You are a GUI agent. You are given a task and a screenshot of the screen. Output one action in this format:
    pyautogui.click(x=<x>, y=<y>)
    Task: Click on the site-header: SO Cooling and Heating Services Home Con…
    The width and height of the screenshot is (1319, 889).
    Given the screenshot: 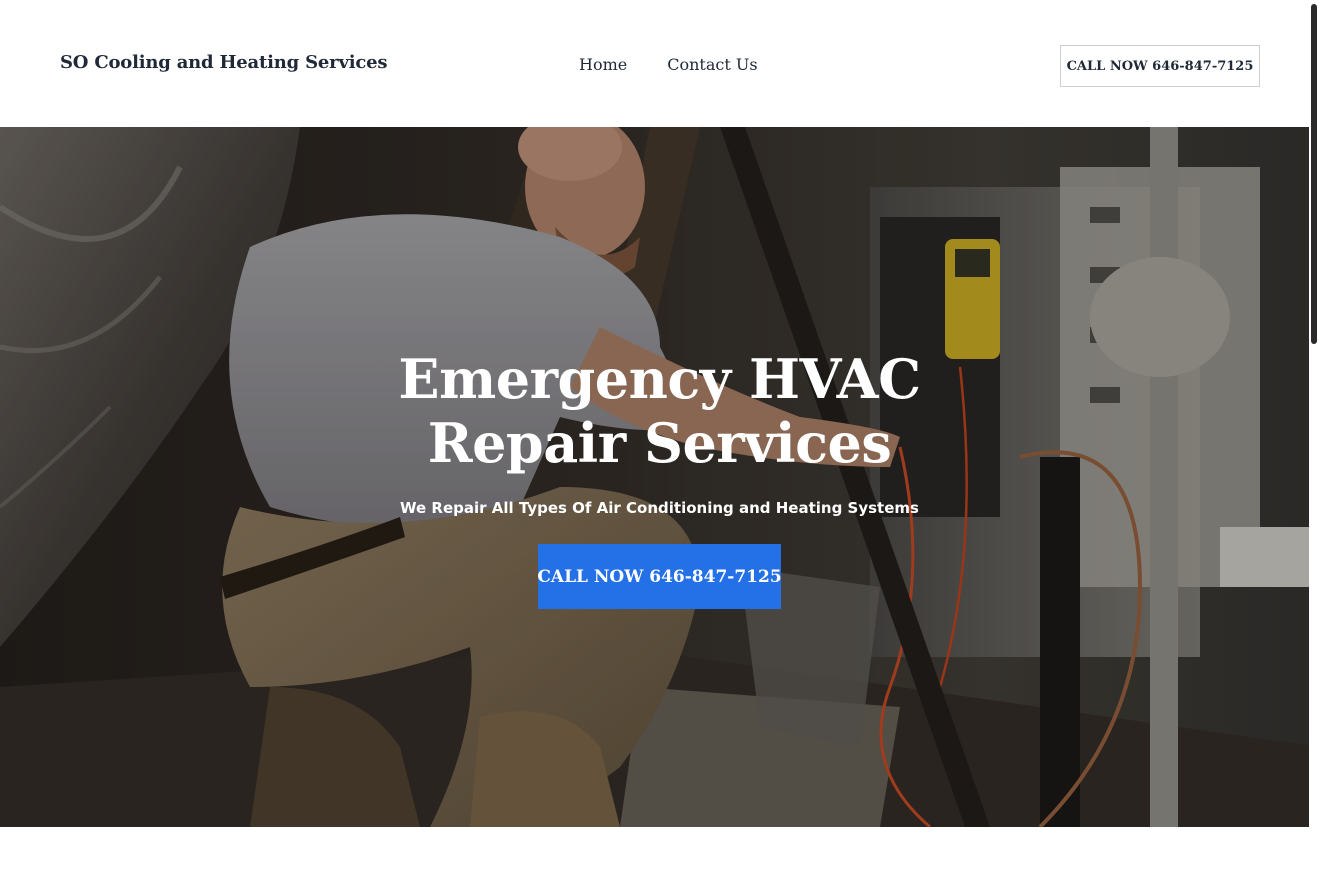 What is the action you would take?
    pyautogui.click(x=654, y=63)
    